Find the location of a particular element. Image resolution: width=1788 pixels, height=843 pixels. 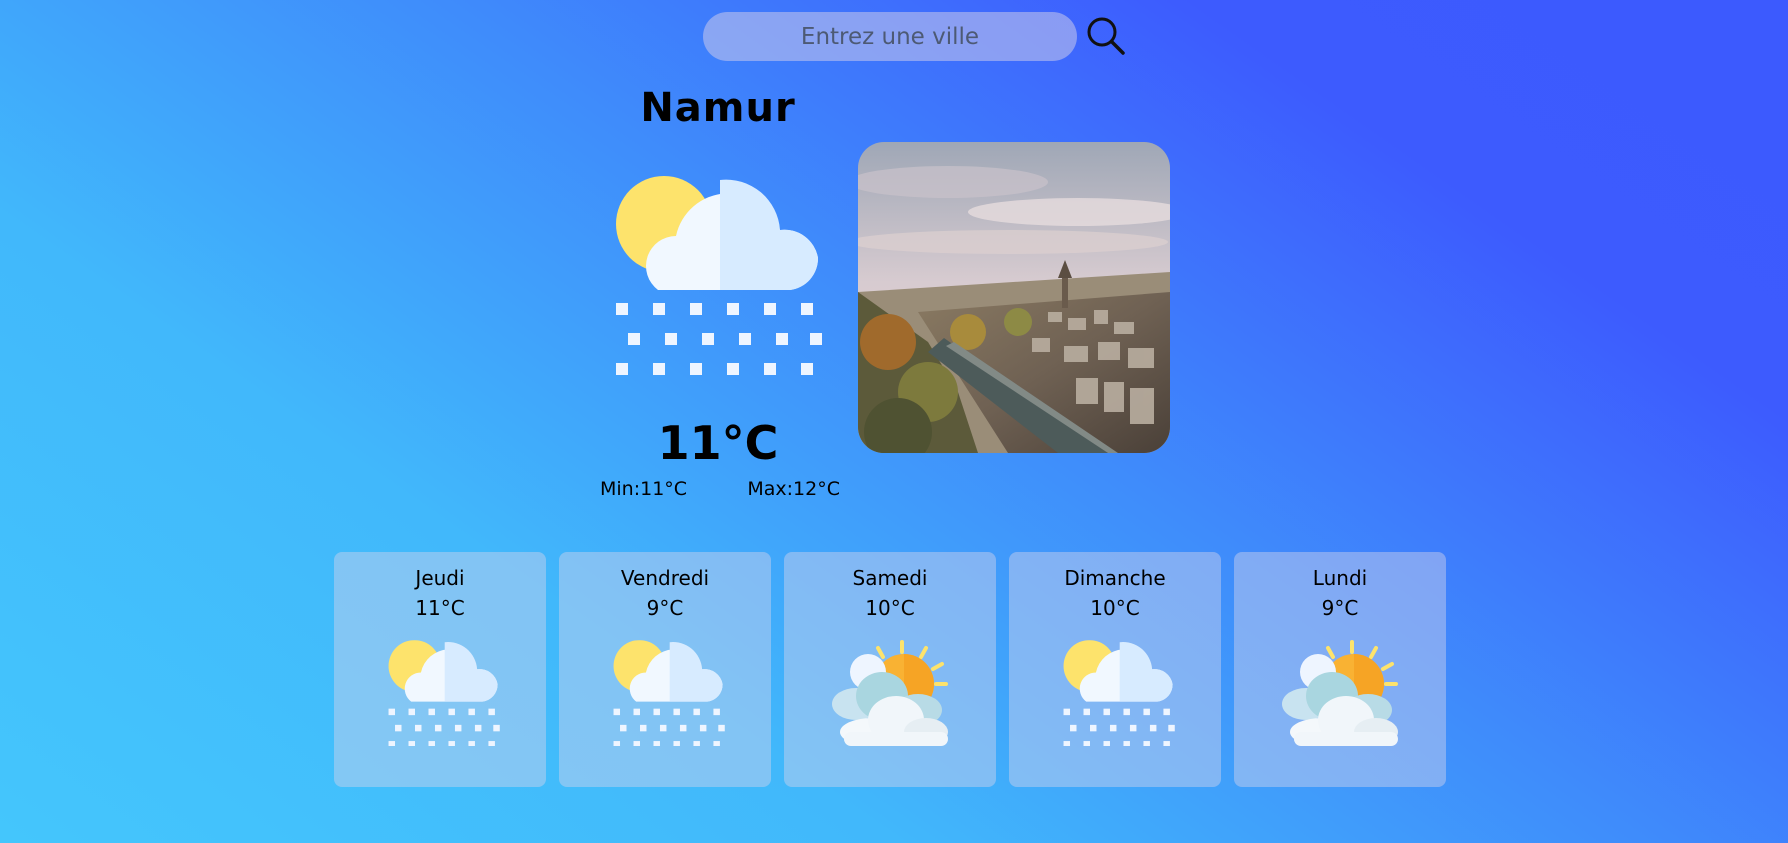

city-photo is located at coordinates (1014, 297).